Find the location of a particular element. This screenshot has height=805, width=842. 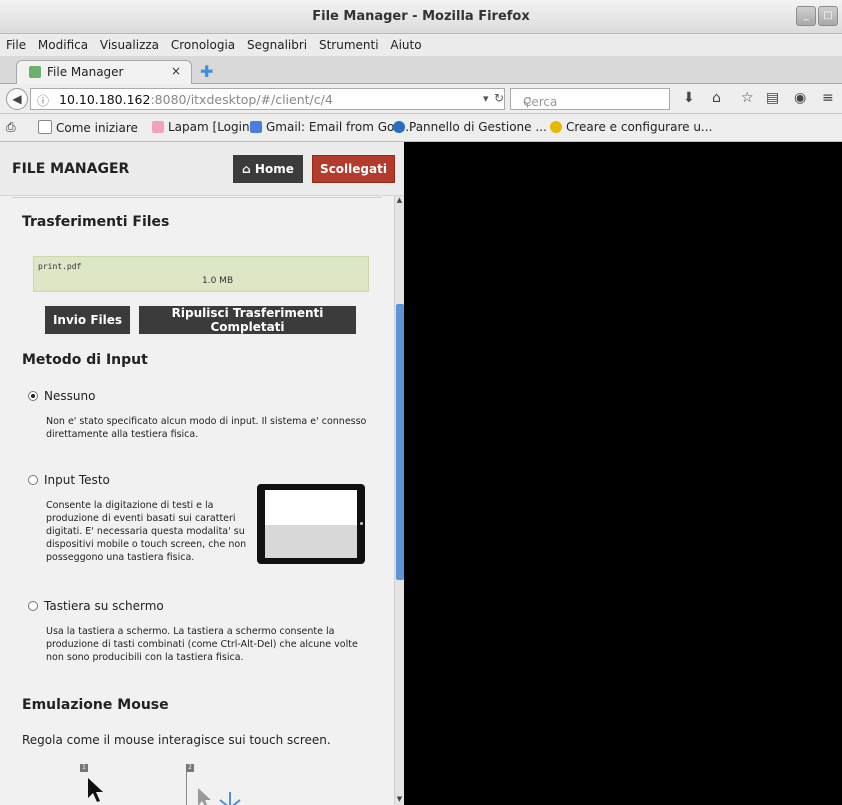

house-icon: ⌂ is located at coordinates (246, 169).